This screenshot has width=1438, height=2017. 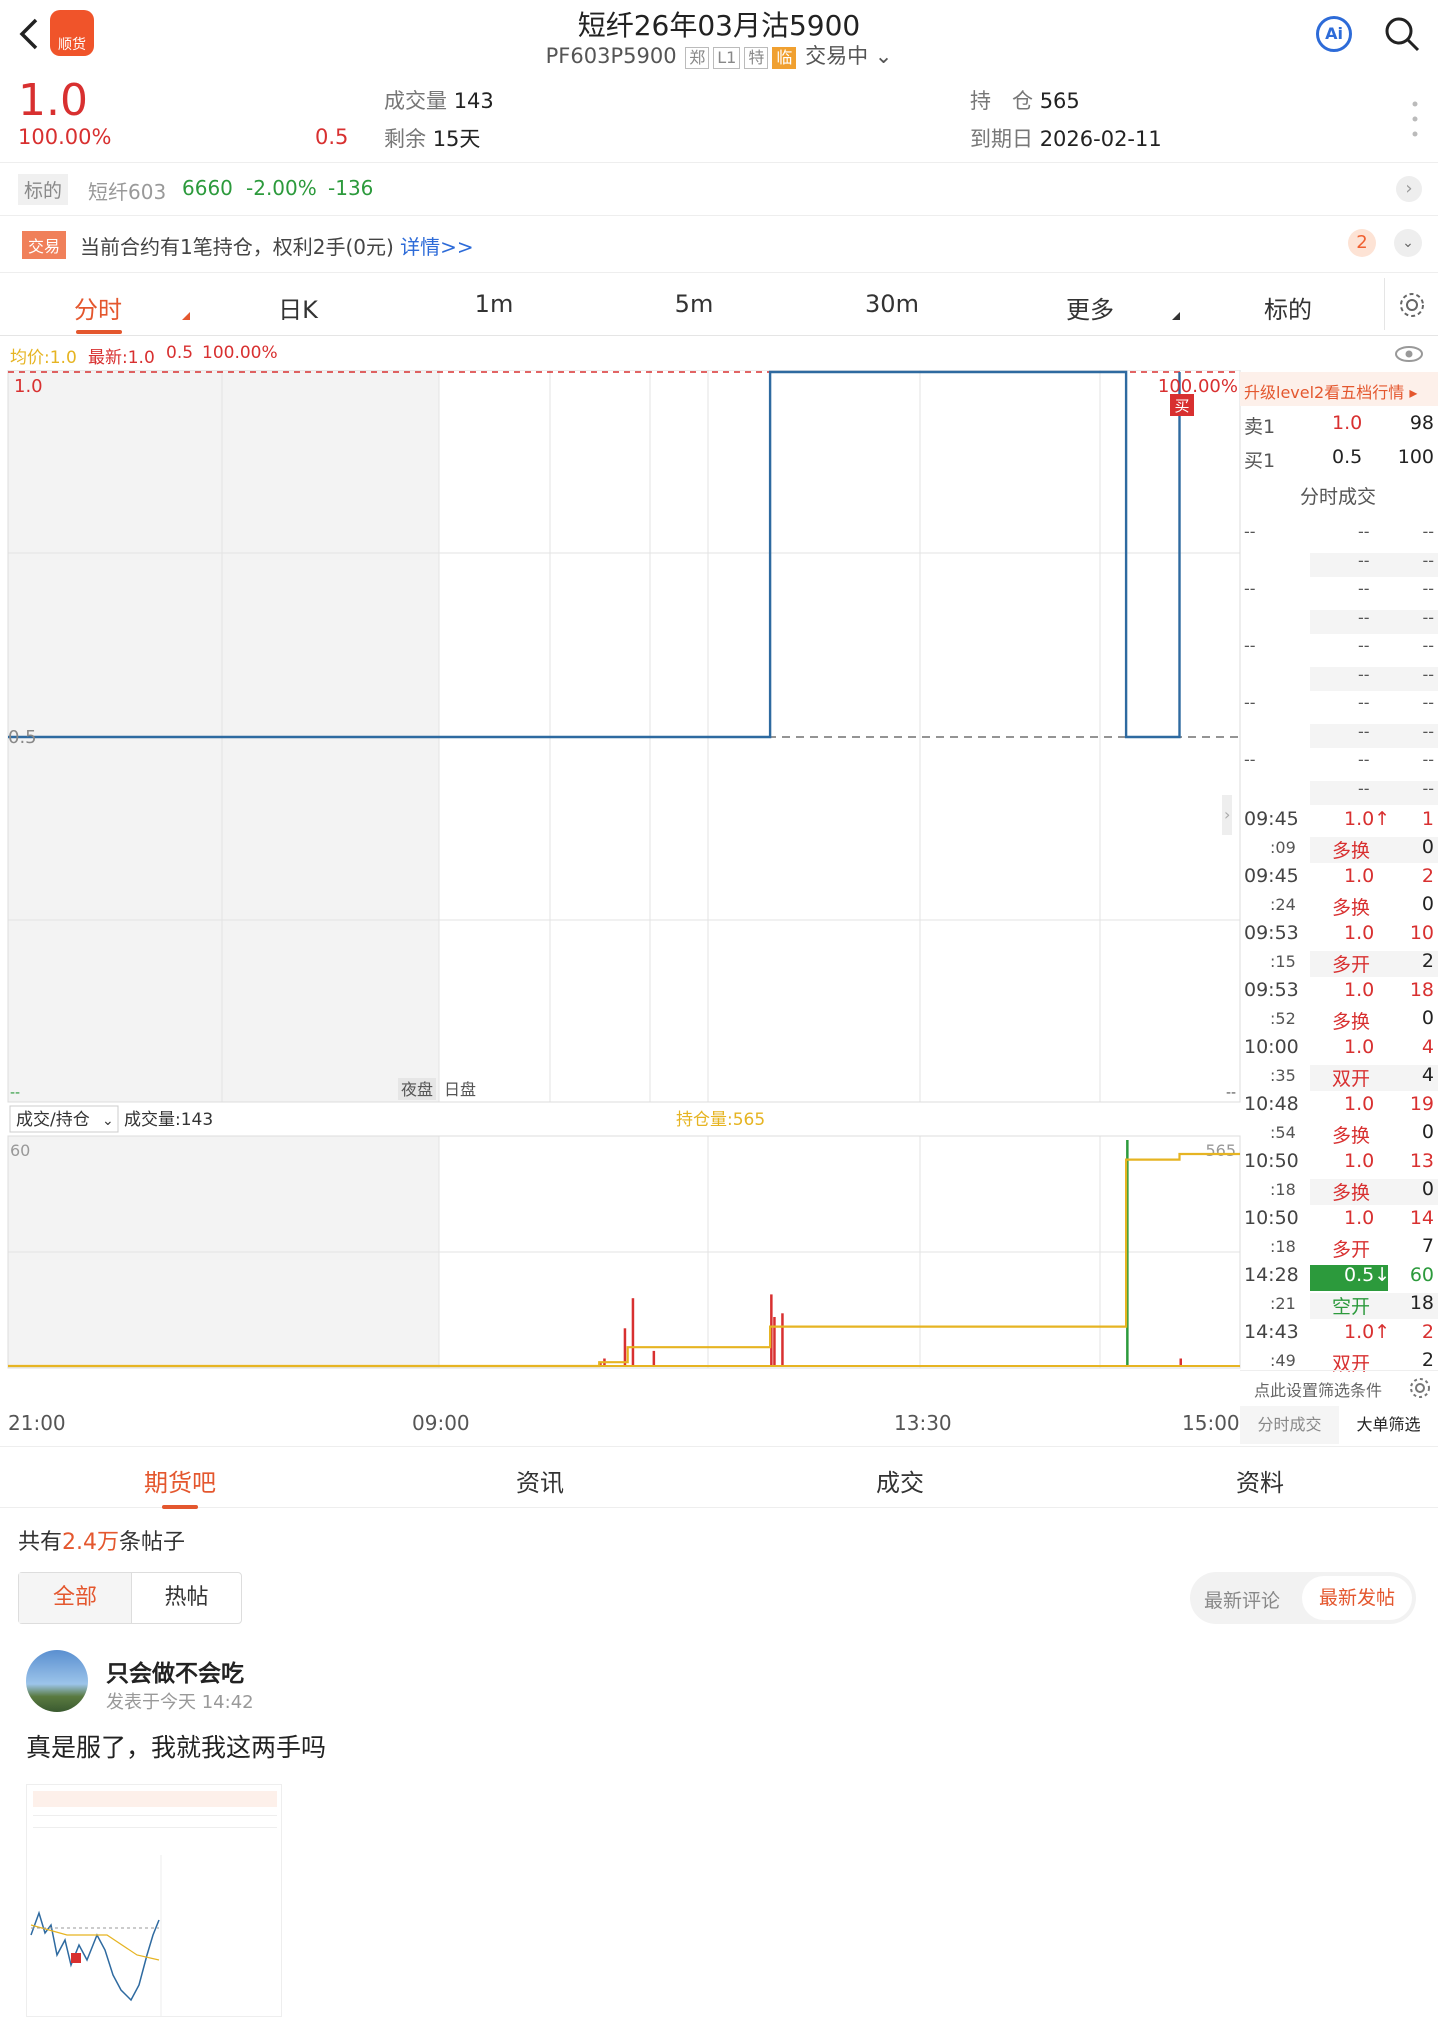 What do you see at coordinates (28, 386) in the screenshot?
I see `y-top-label: 1.0` at bounding box center [28, 386].